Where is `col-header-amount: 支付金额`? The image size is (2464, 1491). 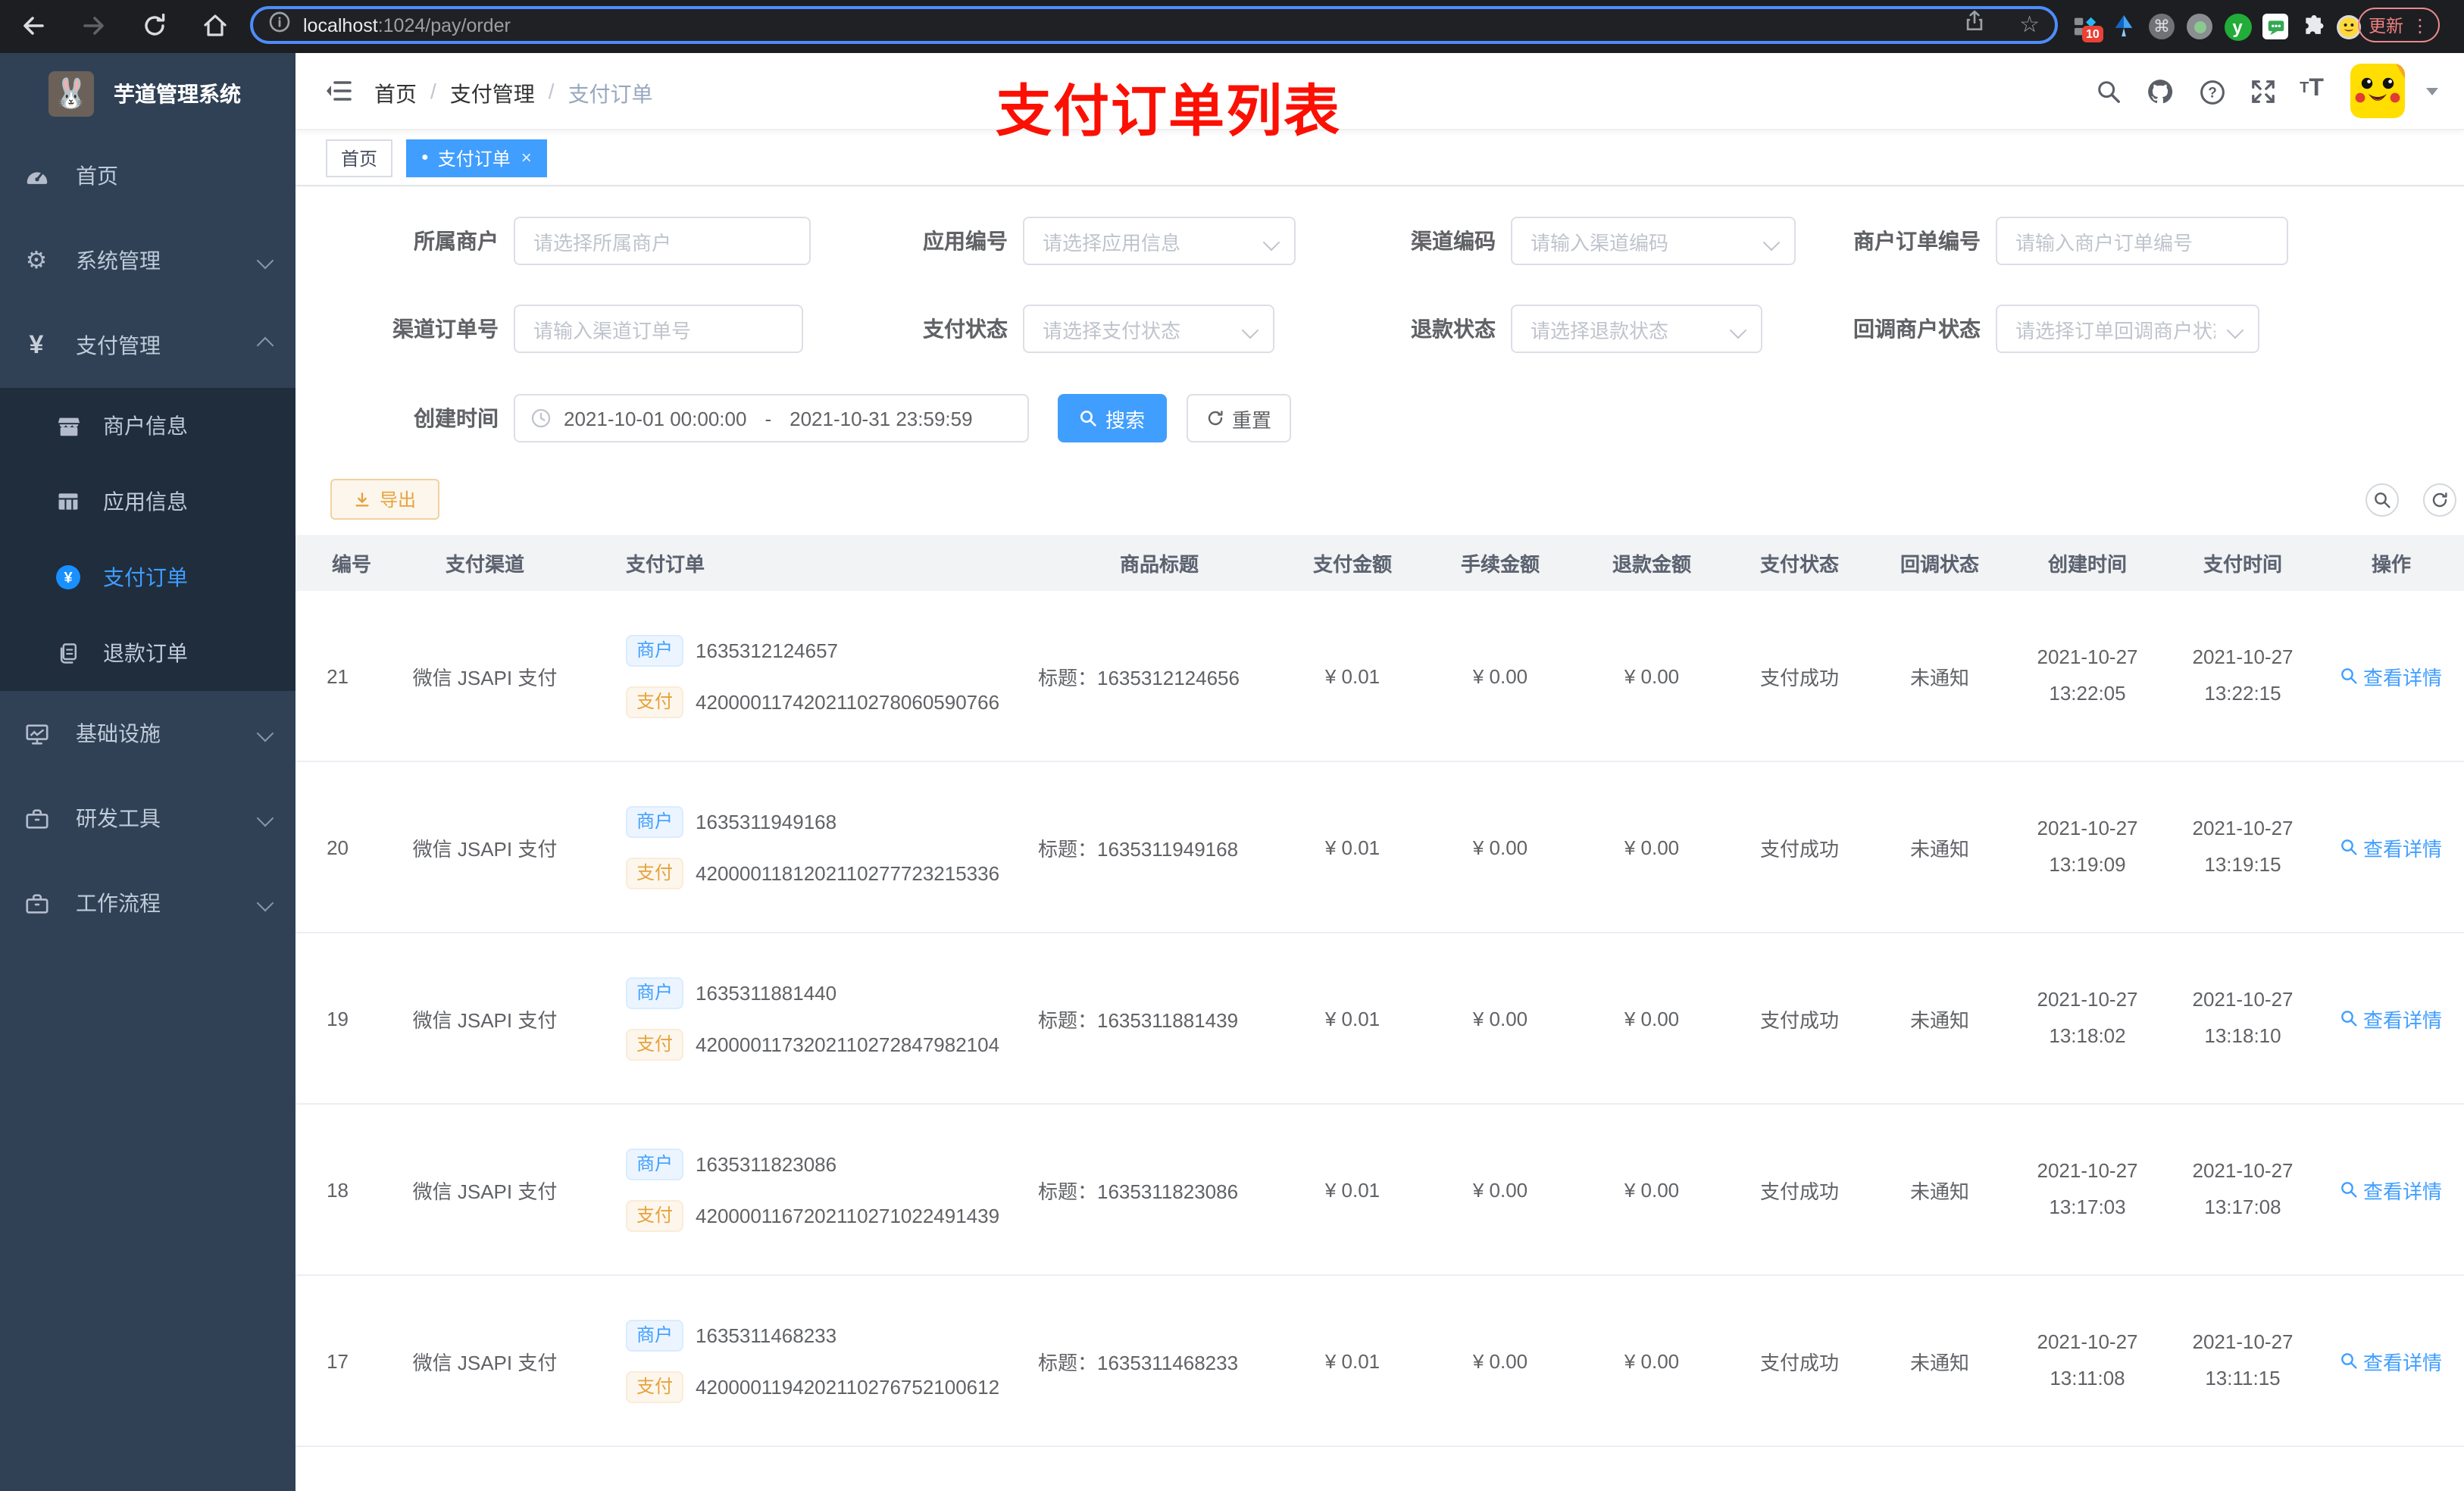 col-header-amount: 支付金额 is located at coordinates (1352, 564).